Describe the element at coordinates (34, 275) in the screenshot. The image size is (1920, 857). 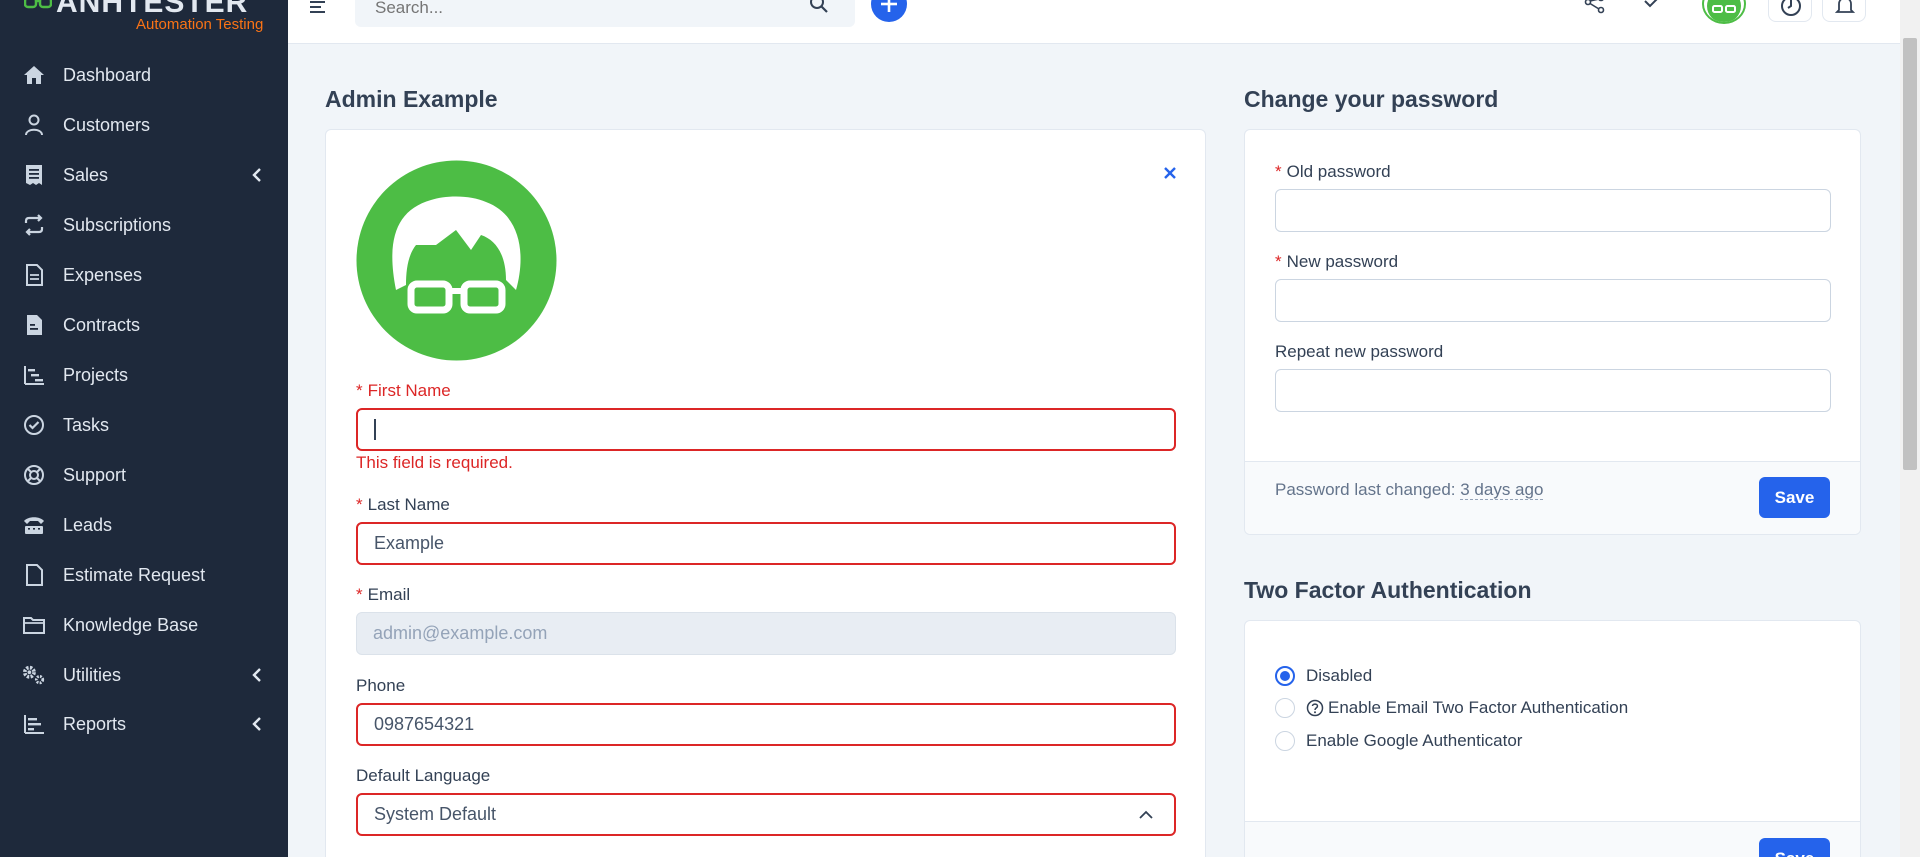
I see `document-icon` at that location.